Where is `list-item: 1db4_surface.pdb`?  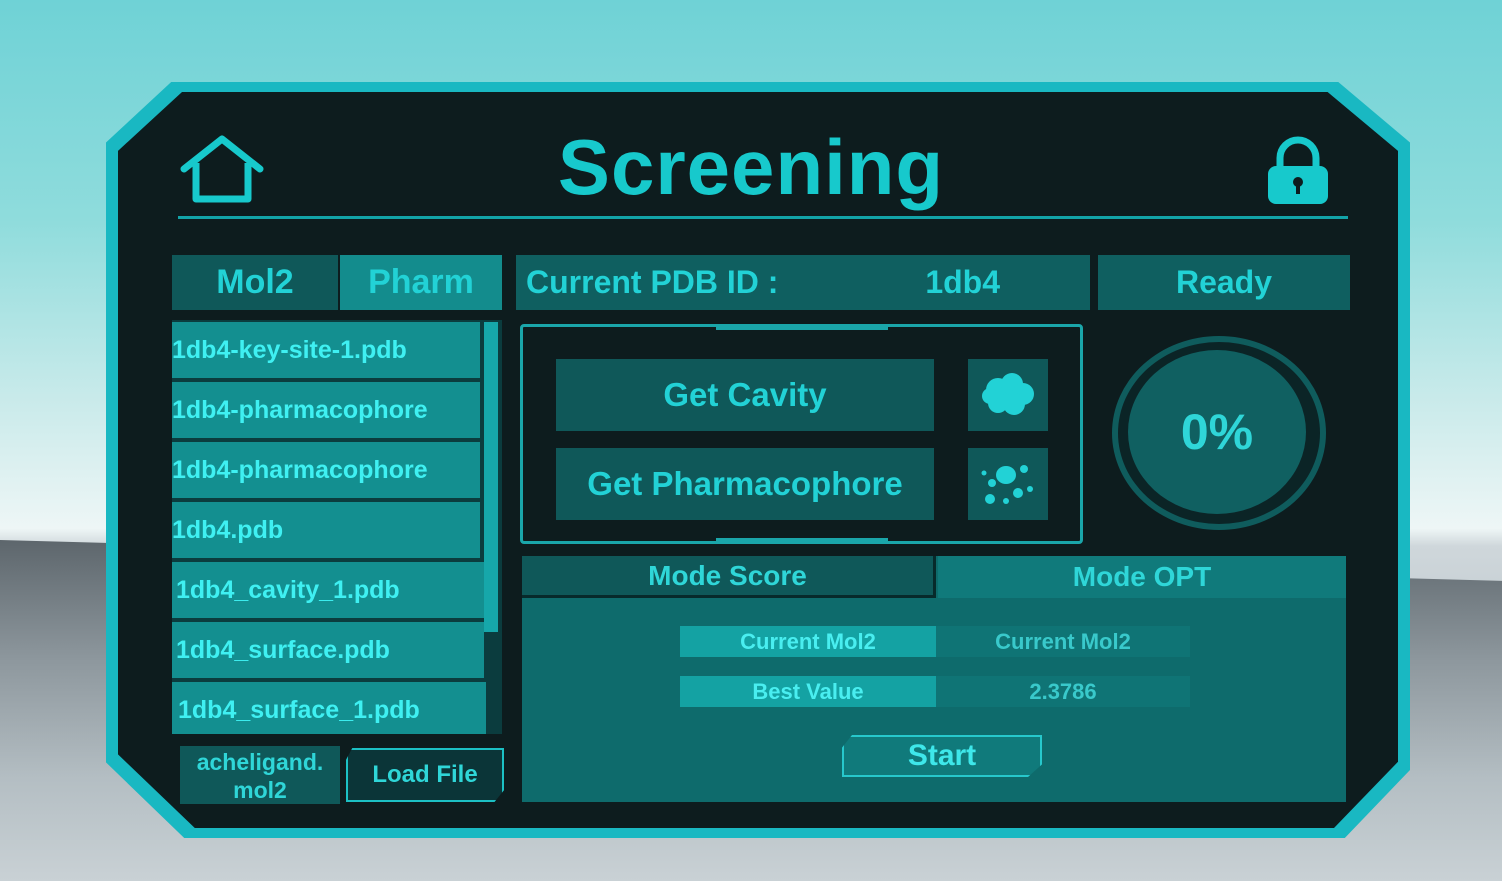 list-item: 1db4_surface.pdb is located at coordinates (328, 650).